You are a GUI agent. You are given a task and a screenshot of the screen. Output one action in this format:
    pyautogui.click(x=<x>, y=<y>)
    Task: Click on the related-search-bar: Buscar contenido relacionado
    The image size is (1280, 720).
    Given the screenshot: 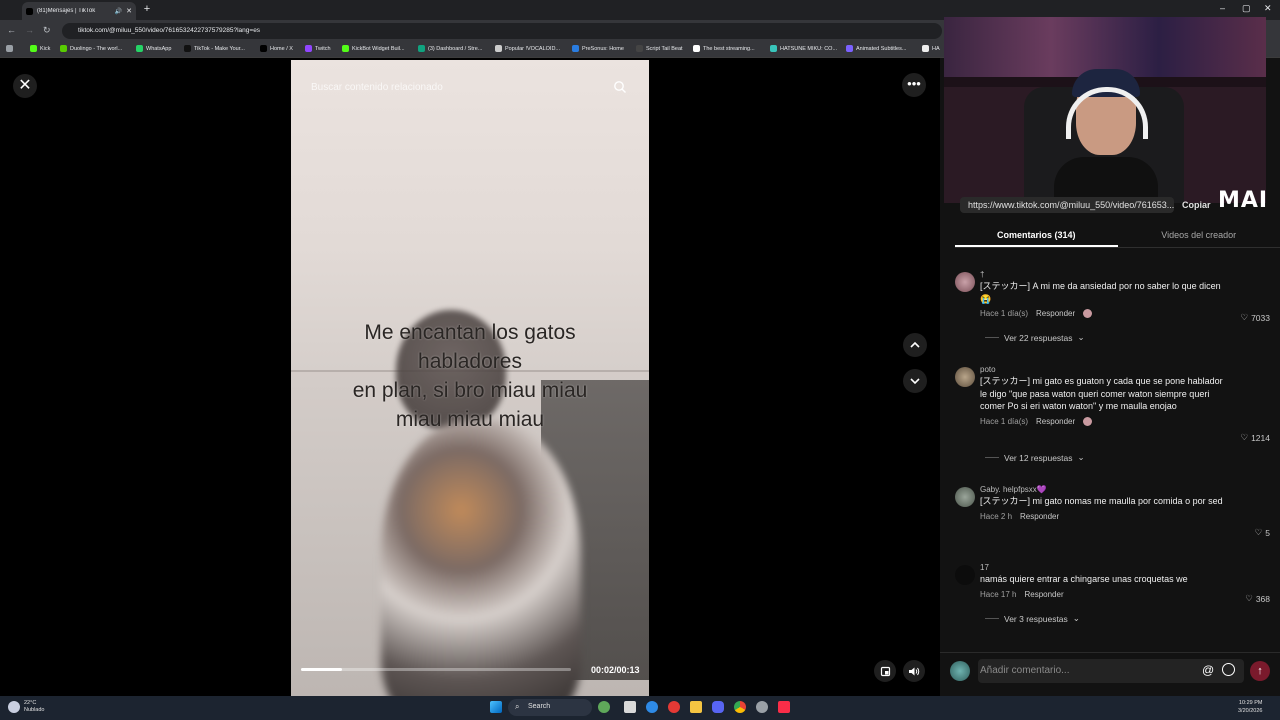 What is the action you would take?
    pyautogui.click(x=469, y=87)
    